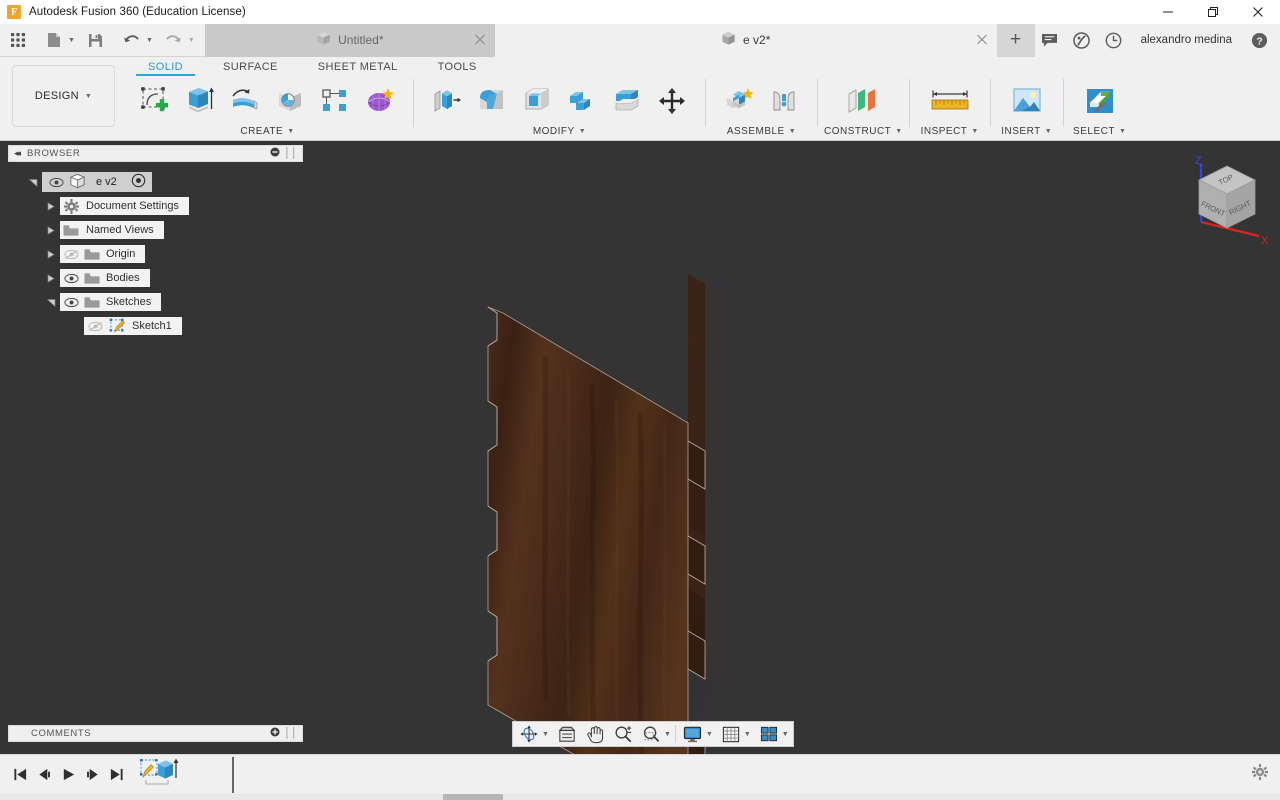 This screenshot has width=1280, height=800. What do you see at coordinates (582, 101) in the screenshot?
I see `combine-icon` at bounding box center [582, 101].